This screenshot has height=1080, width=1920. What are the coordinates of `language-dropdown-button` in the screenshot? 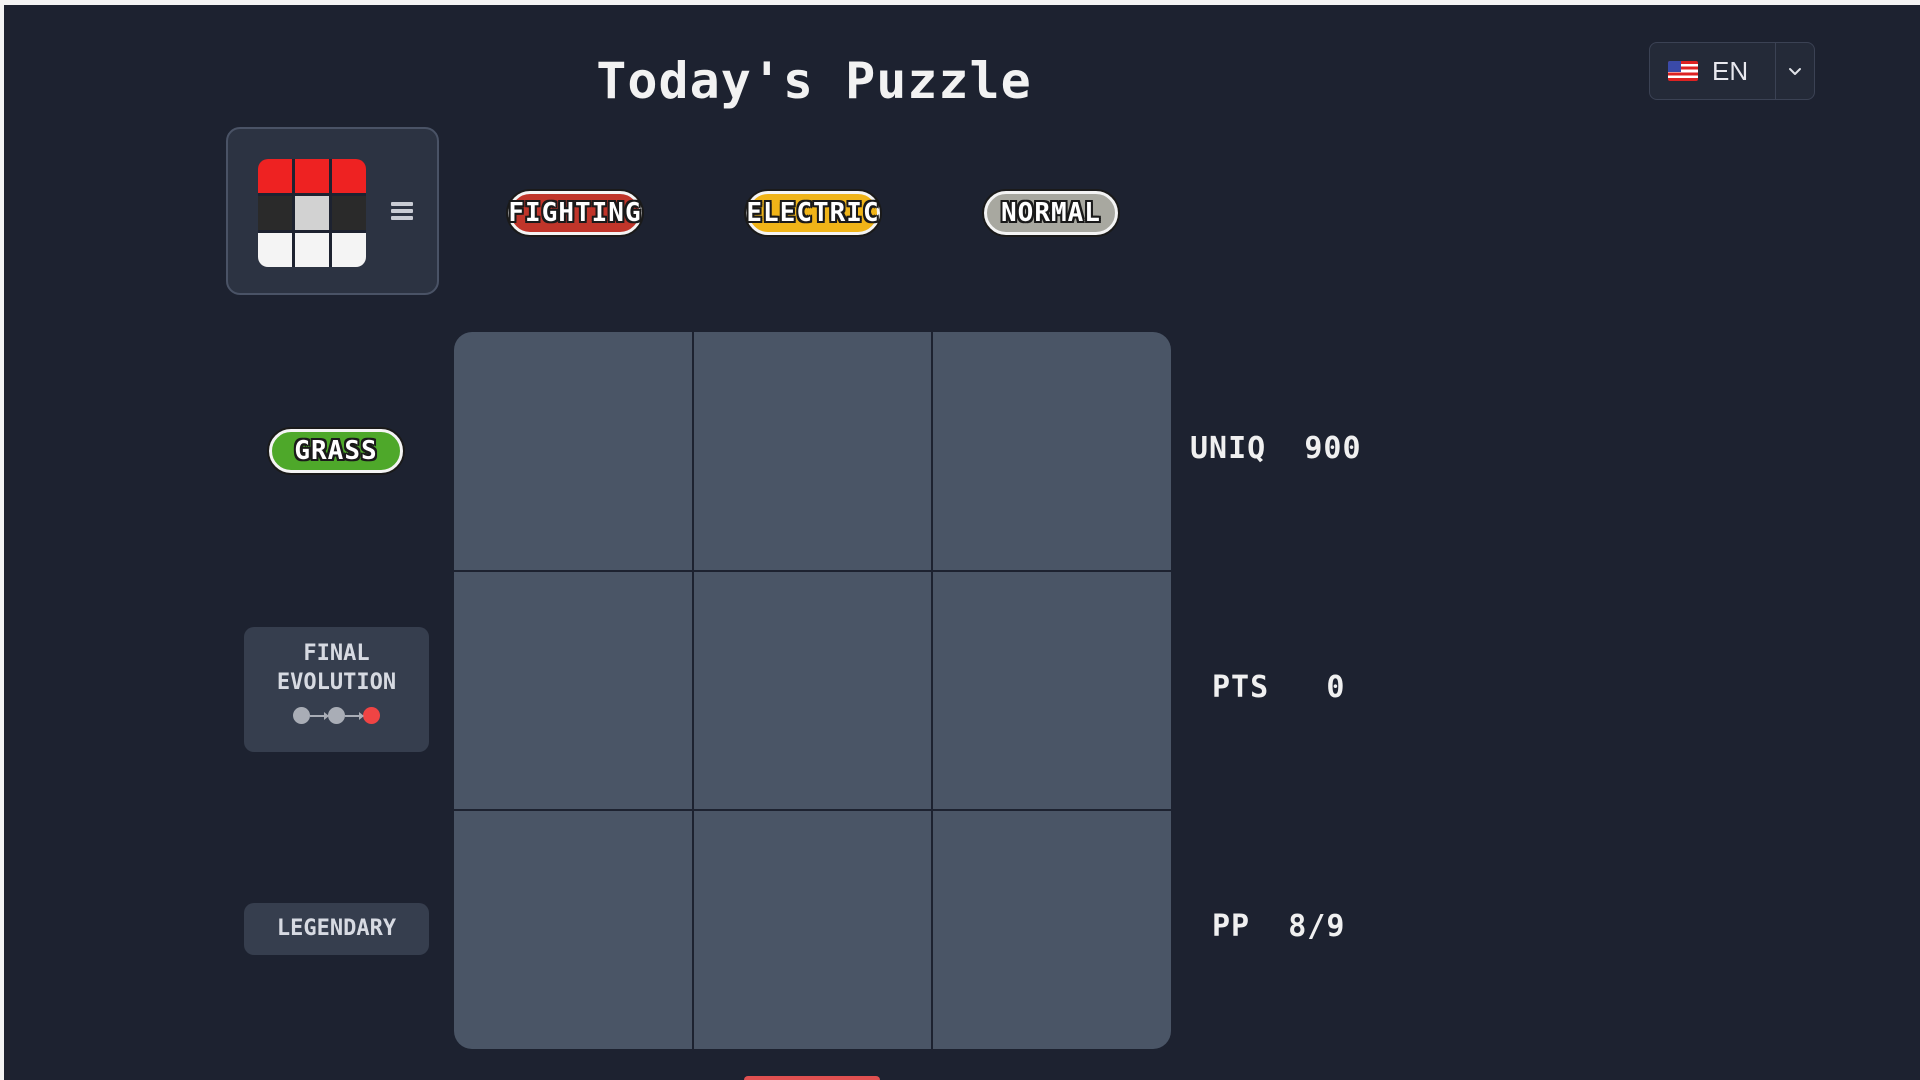 It's located at (1794, 71).